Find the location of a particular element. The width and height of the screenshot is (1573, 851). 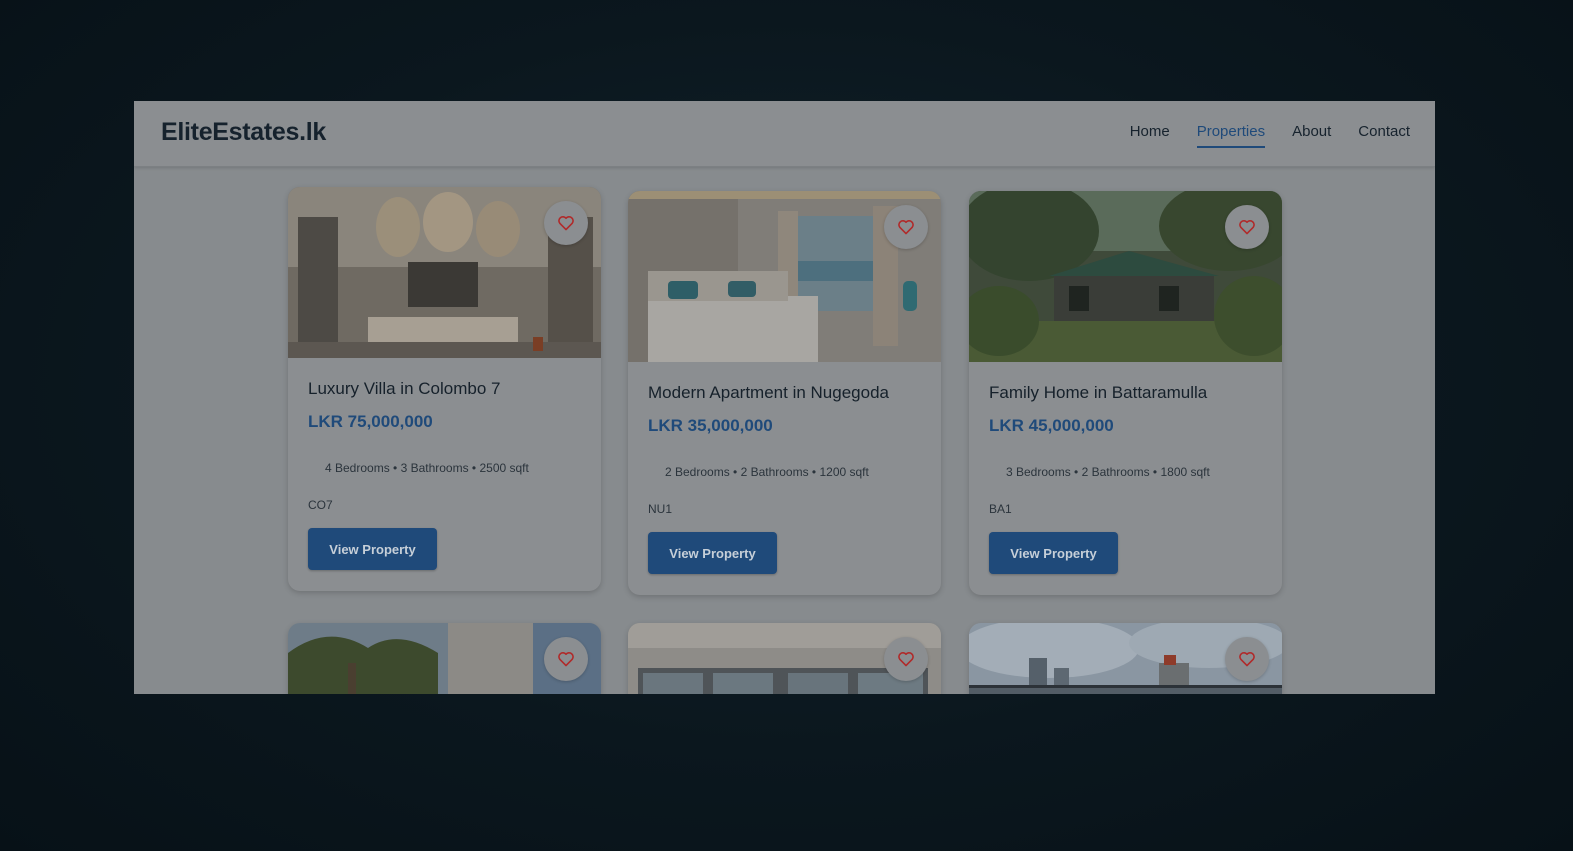

nav-home: Home is located at coordinates (1150, 135).